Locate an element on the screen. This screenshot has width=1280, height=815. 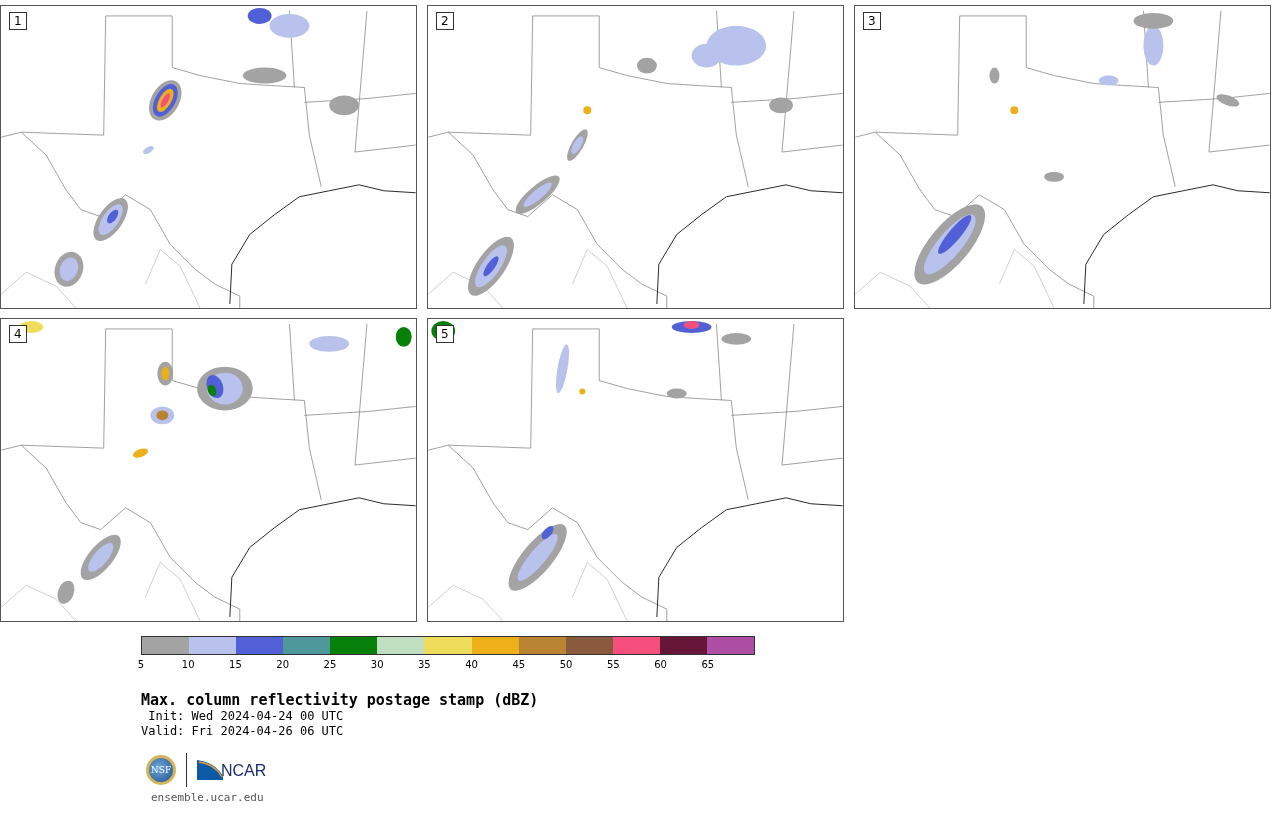
valid-time: Valid: Fri 2024-04-26 06 UTC is located at coordinates (243, 731).